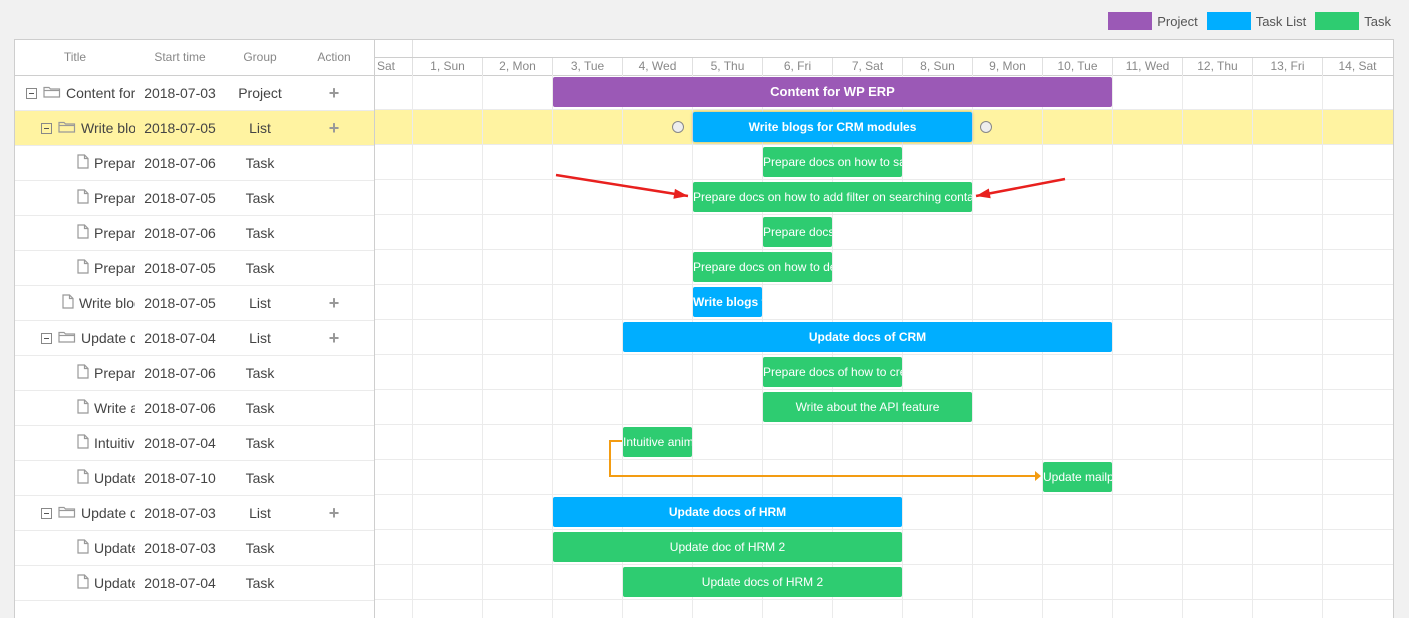 The width and height of the screenshot is (1409, 618). I want to click on grid-row: Intuitive animation 2018-07-04 Task, so click(194, 443).